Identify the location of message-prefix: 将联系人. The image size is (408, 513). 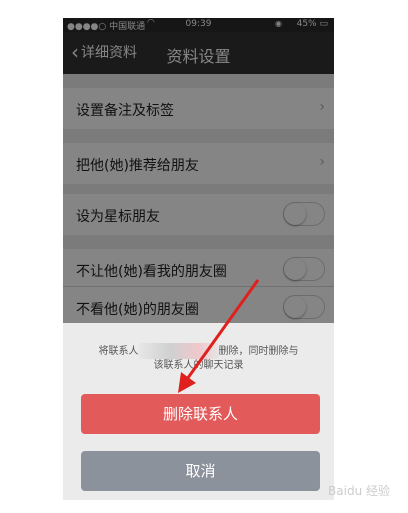
(118, 351).